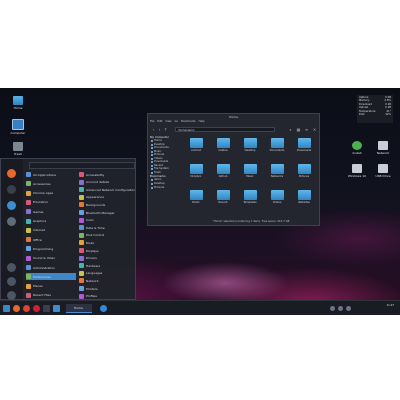  What do you see at coordinates (51, 183) in the screenshot?
I see `menu-category-item: Accessories` at bounding box center [51, 183].